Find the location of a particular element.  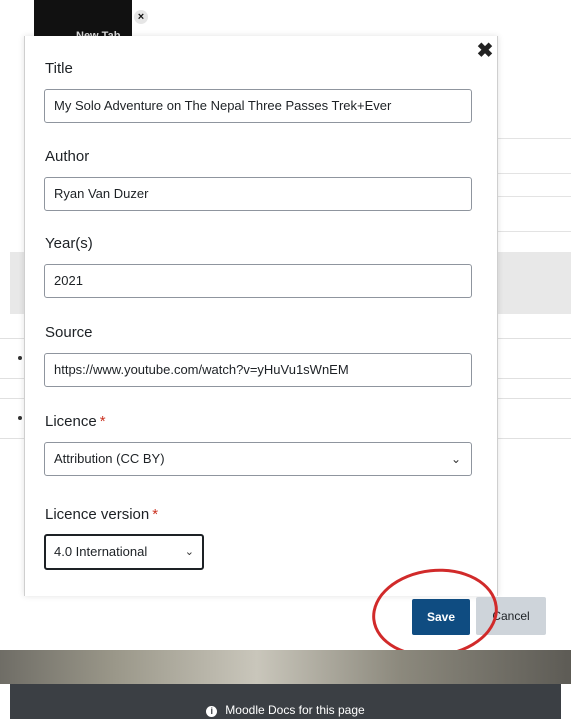

author-label: Author is located at coordinates (67, 156).